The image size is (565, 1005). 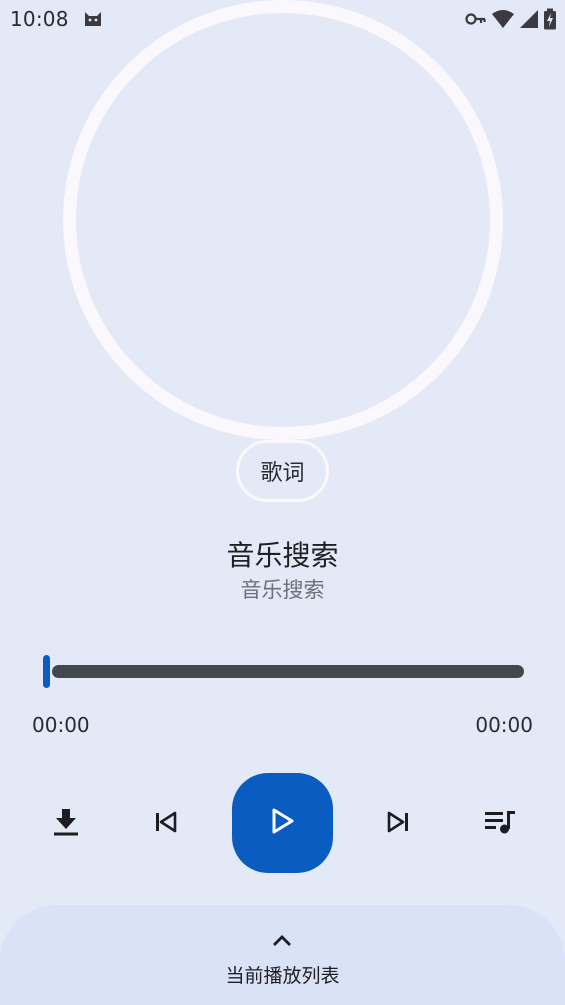 I want to click on seek-bar, so click(x=288, y=671).